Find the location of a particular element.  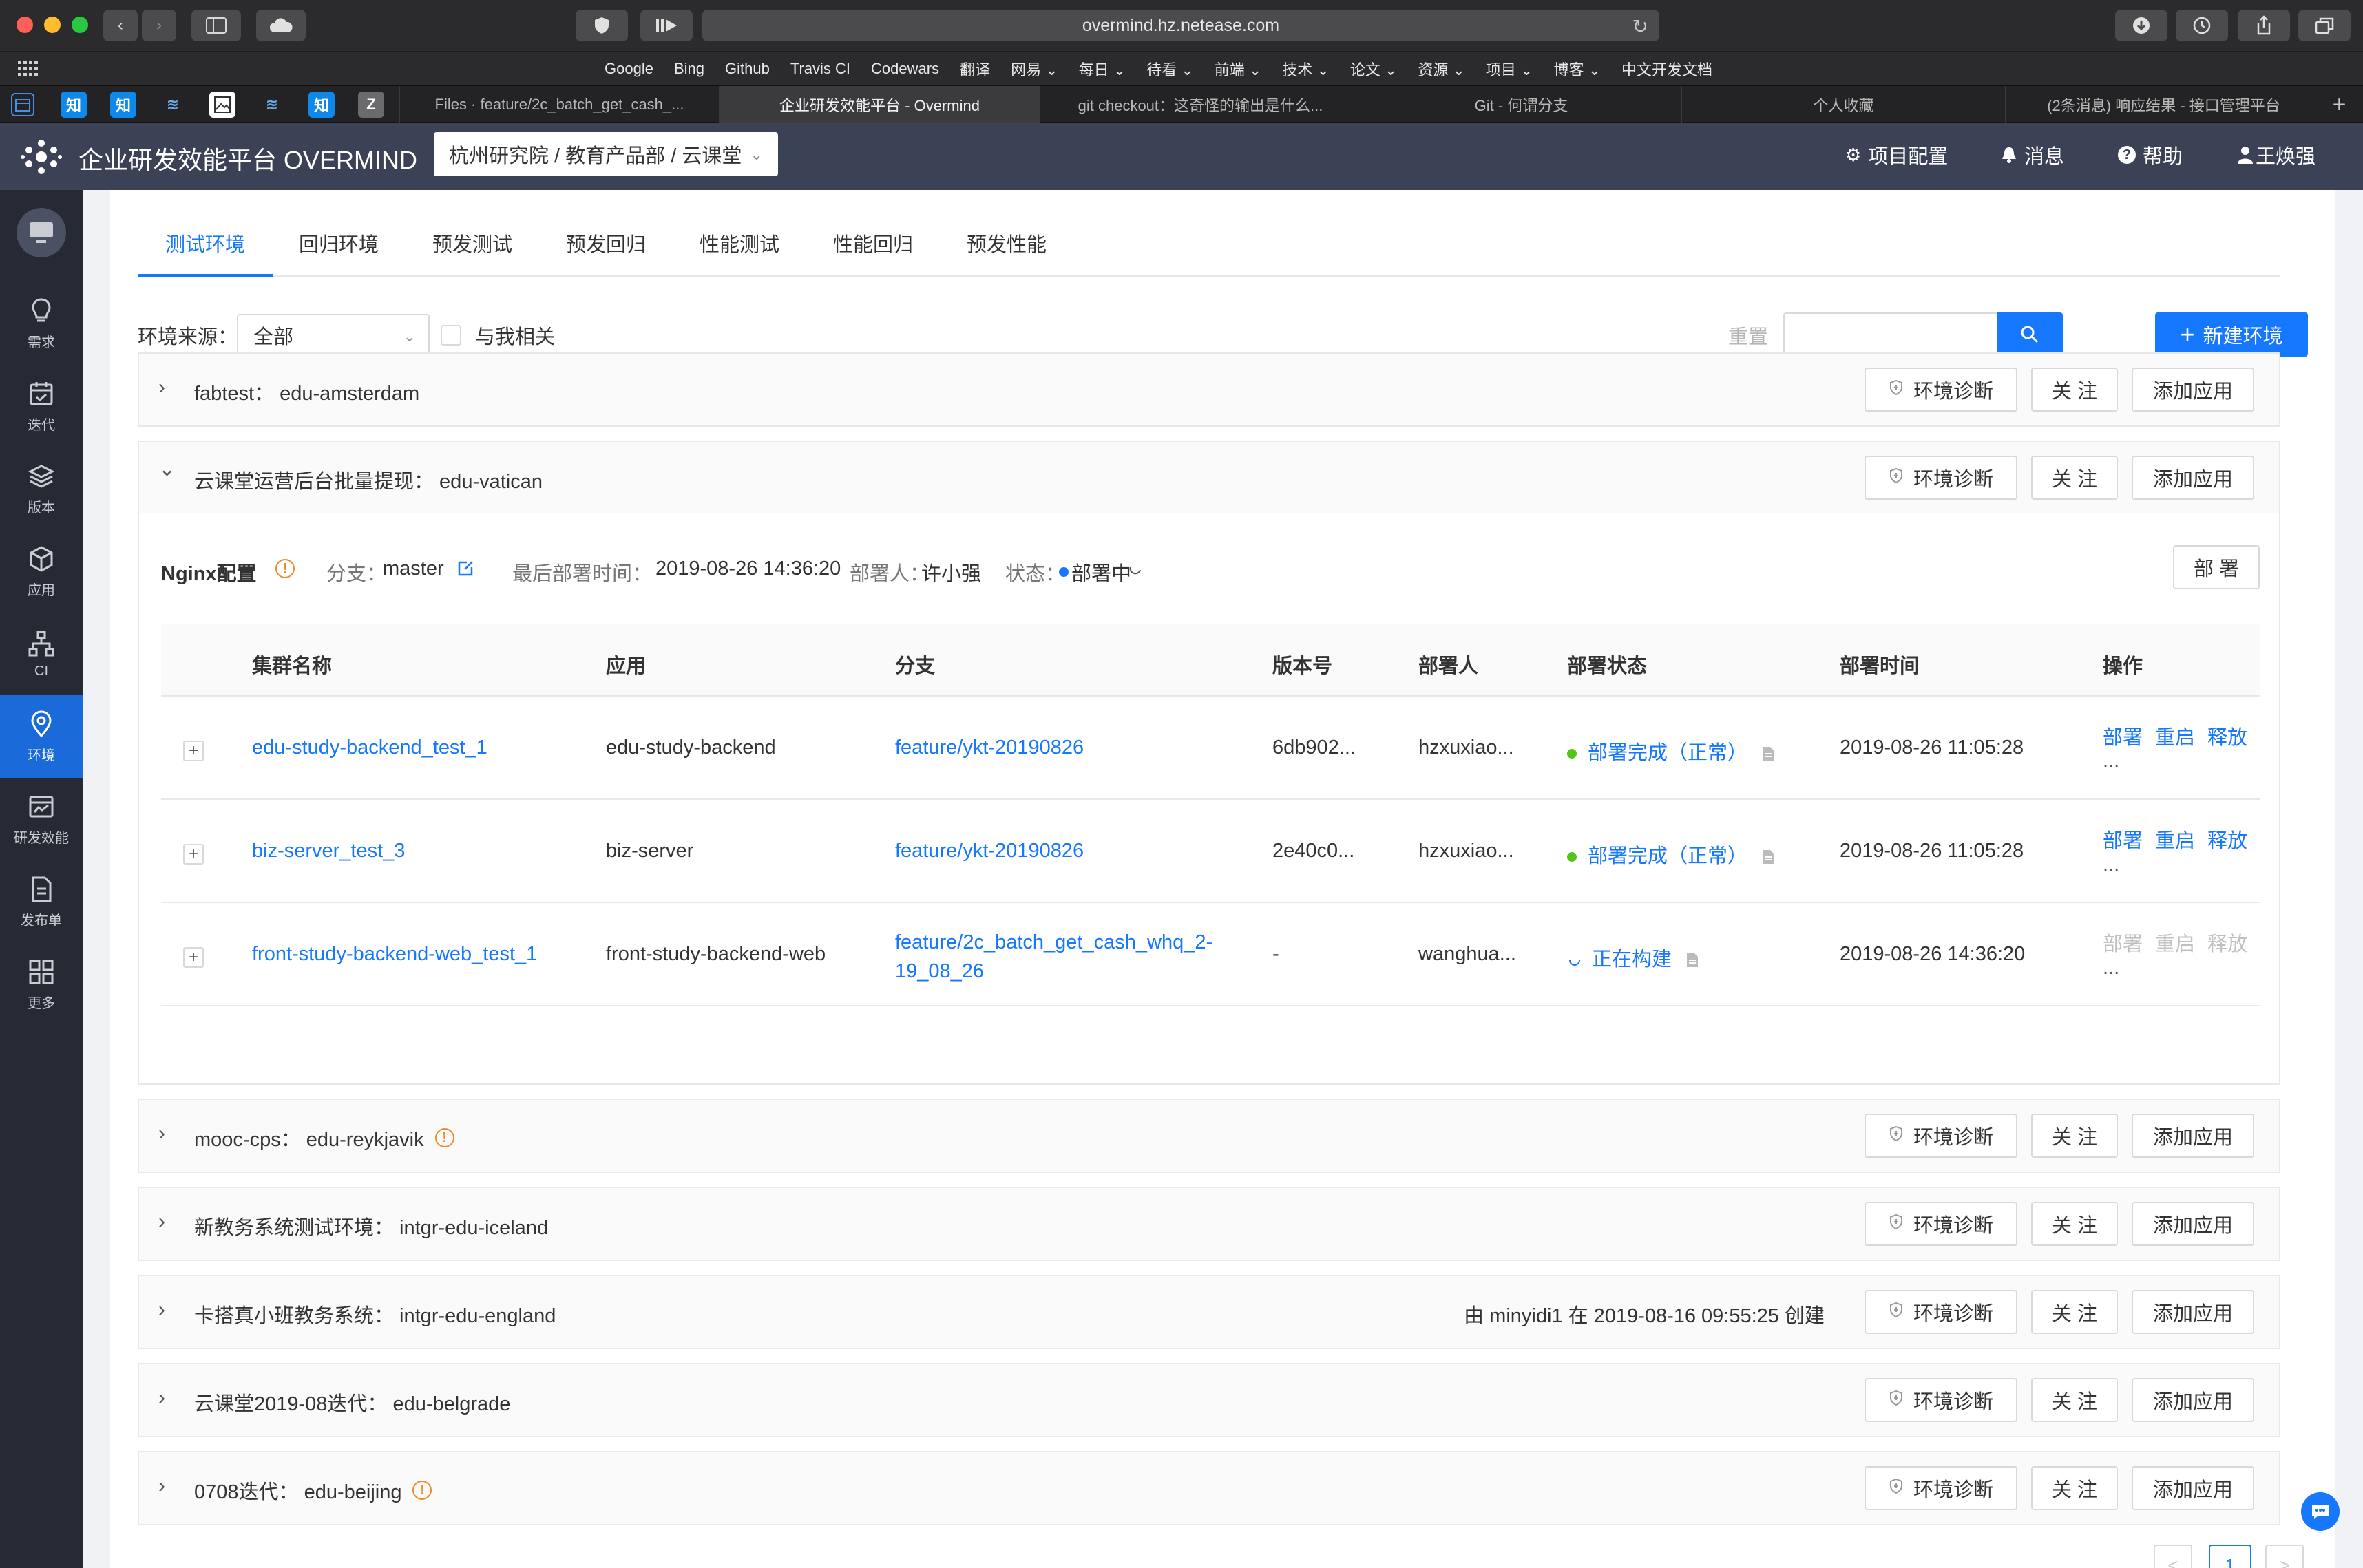

env-header: ⌄ 云课堂运营后台批量提现： edu-vatican 环境诊断 关 注 添加应用 is located at coordinates (1209, 477).